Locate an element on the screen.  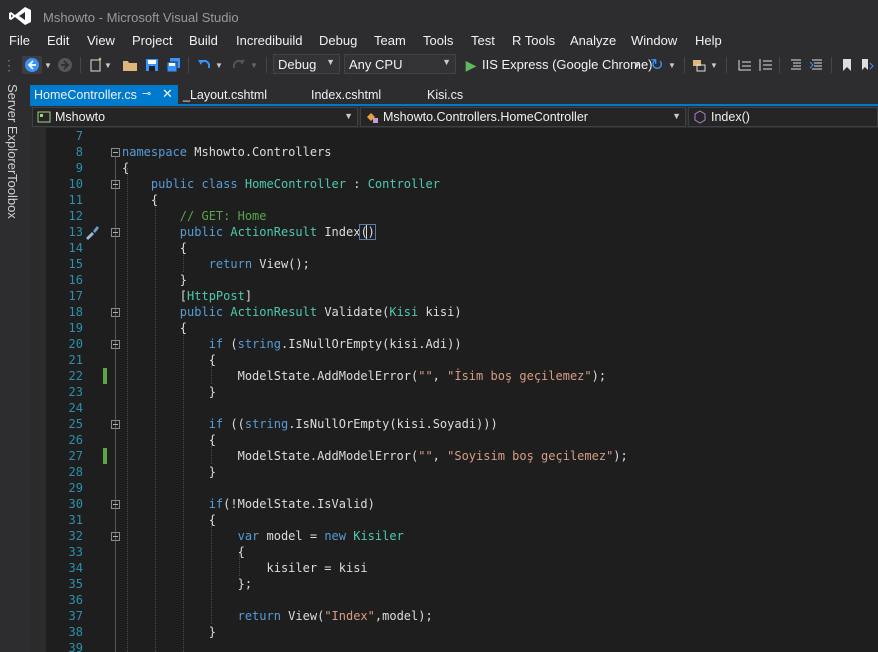
menu-incredibuild: Incredibuild is located at coordinates (269, 40).